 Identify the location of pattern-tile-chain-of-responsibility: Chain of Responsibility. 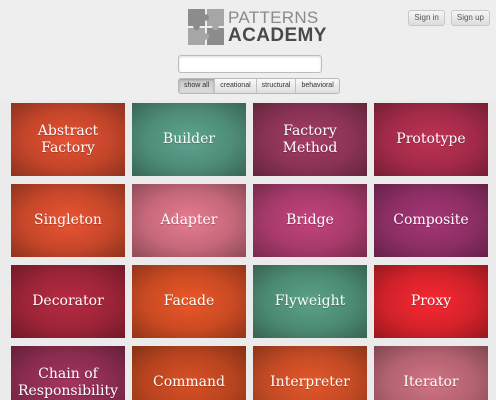
(68, 373).